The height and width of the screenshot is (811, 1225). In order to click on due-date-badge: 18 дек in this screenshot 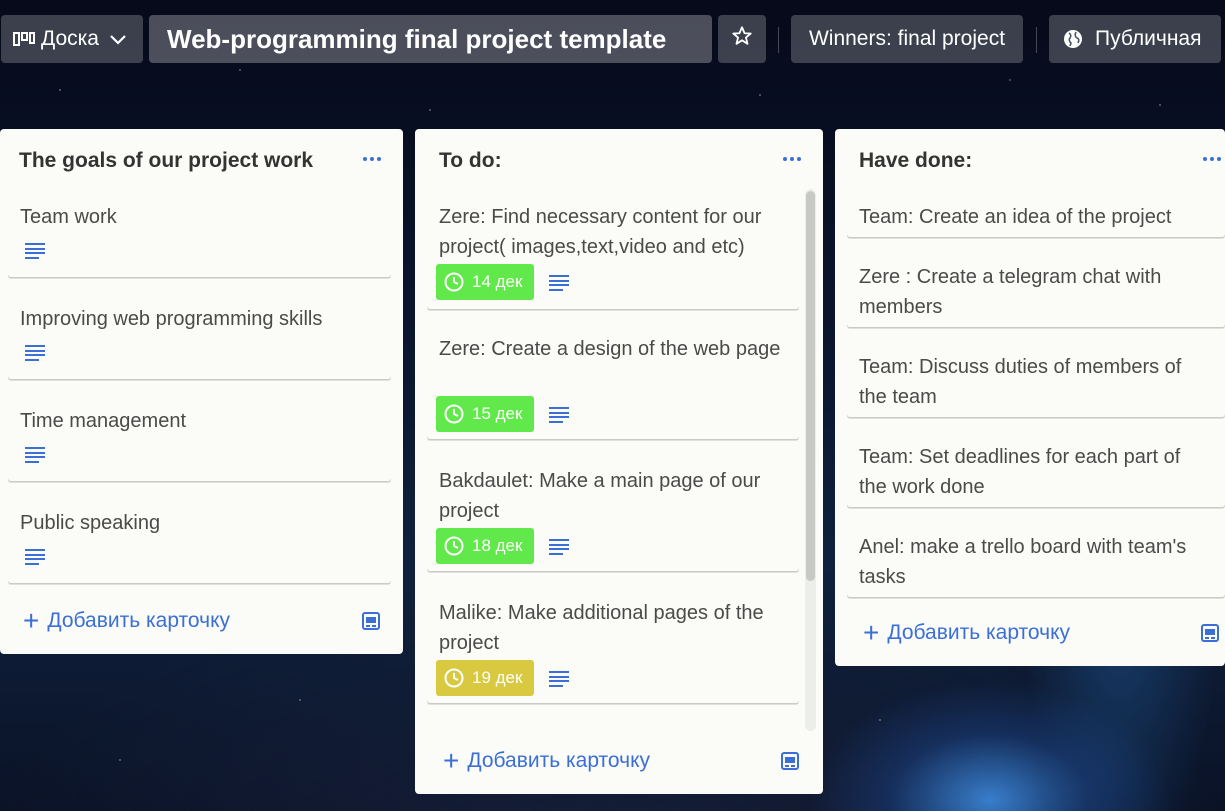, I will do `click(485, 546)`.